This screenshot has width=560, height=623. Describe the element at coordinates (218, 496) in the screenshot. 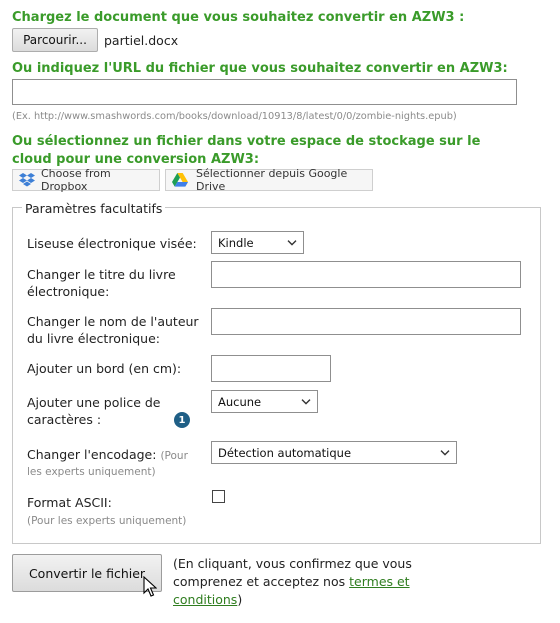

I see `ascii-checkbox` at that location.